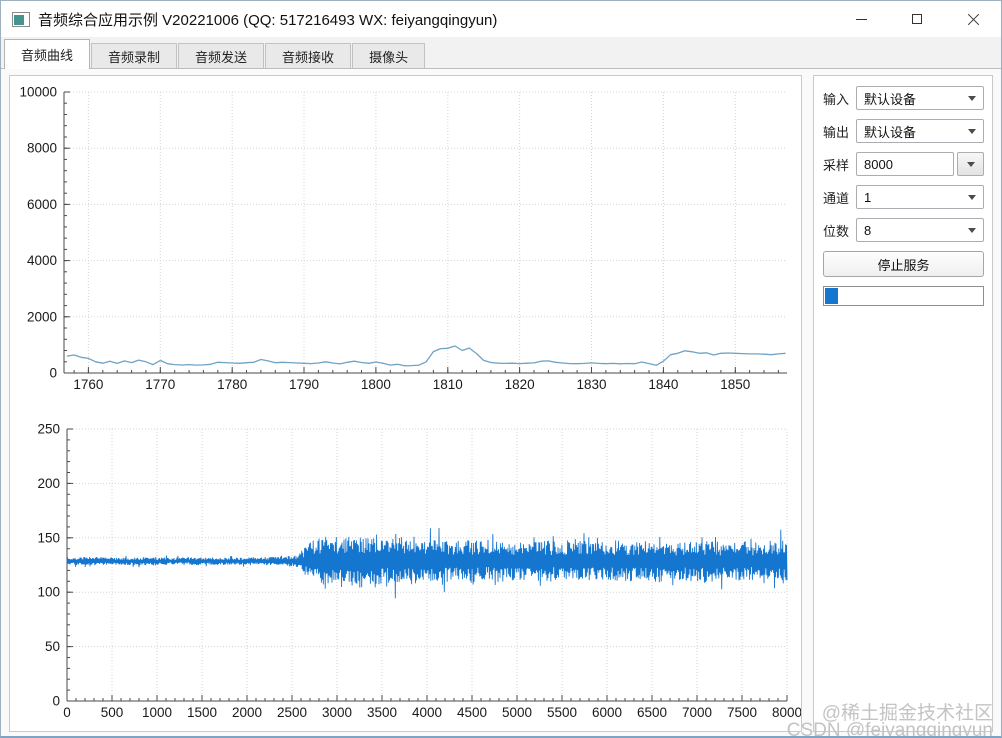  Describe the element at coordinates (52, 646) in the screenshot. I see `svg-text: 50` at that location.